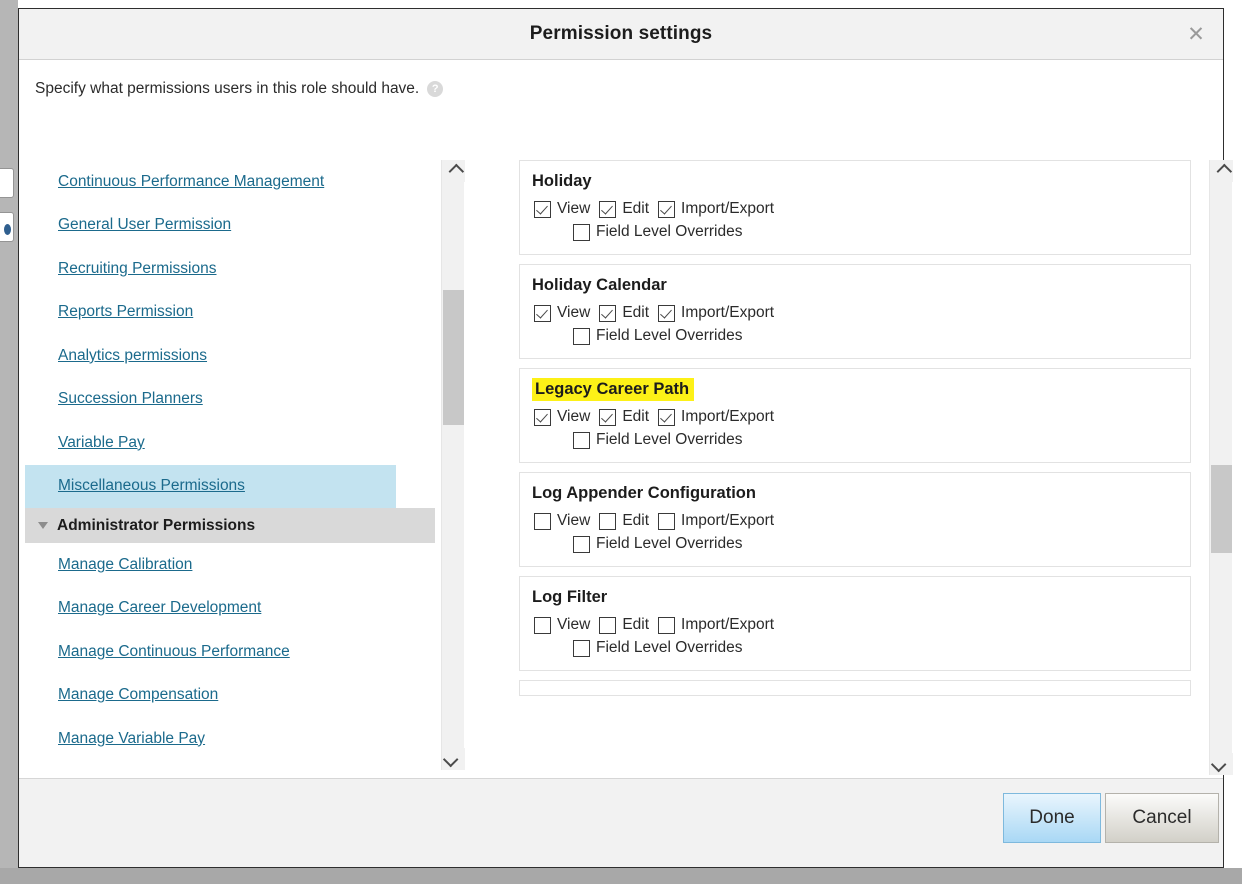 Image resolution: width=1242 pixels, height=884 pixels. What do you see at coordinates (151, 486) in the screenshot?
I see `sidebar-item-label: Miscellaneous Permissions` at bounding box center [151, 486].